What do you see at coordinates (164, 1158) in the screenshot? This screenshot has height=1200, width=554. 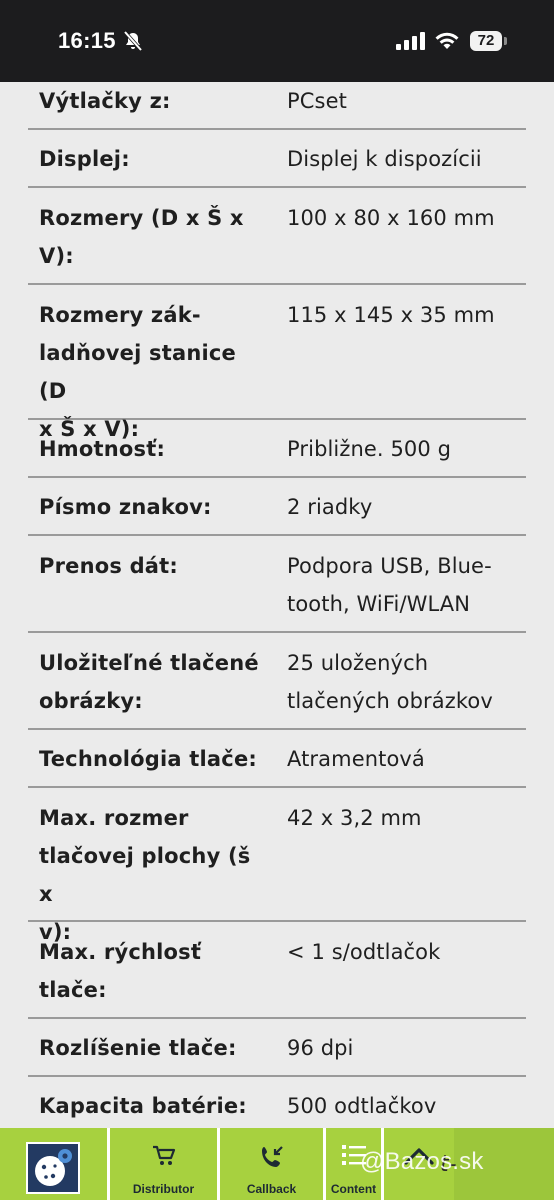 I see `cart-icon` at bounding box center [164, 1158].